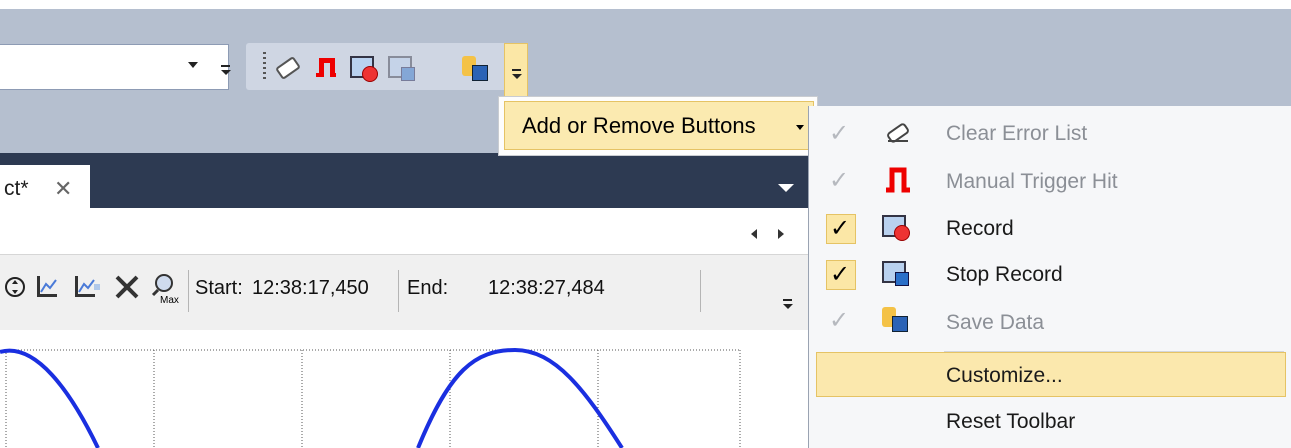 The width and height of the screenshot is (1291, 448). Describe the element at coordinates (15, 287) in the screenshot. I see `pan-icon` at that location.